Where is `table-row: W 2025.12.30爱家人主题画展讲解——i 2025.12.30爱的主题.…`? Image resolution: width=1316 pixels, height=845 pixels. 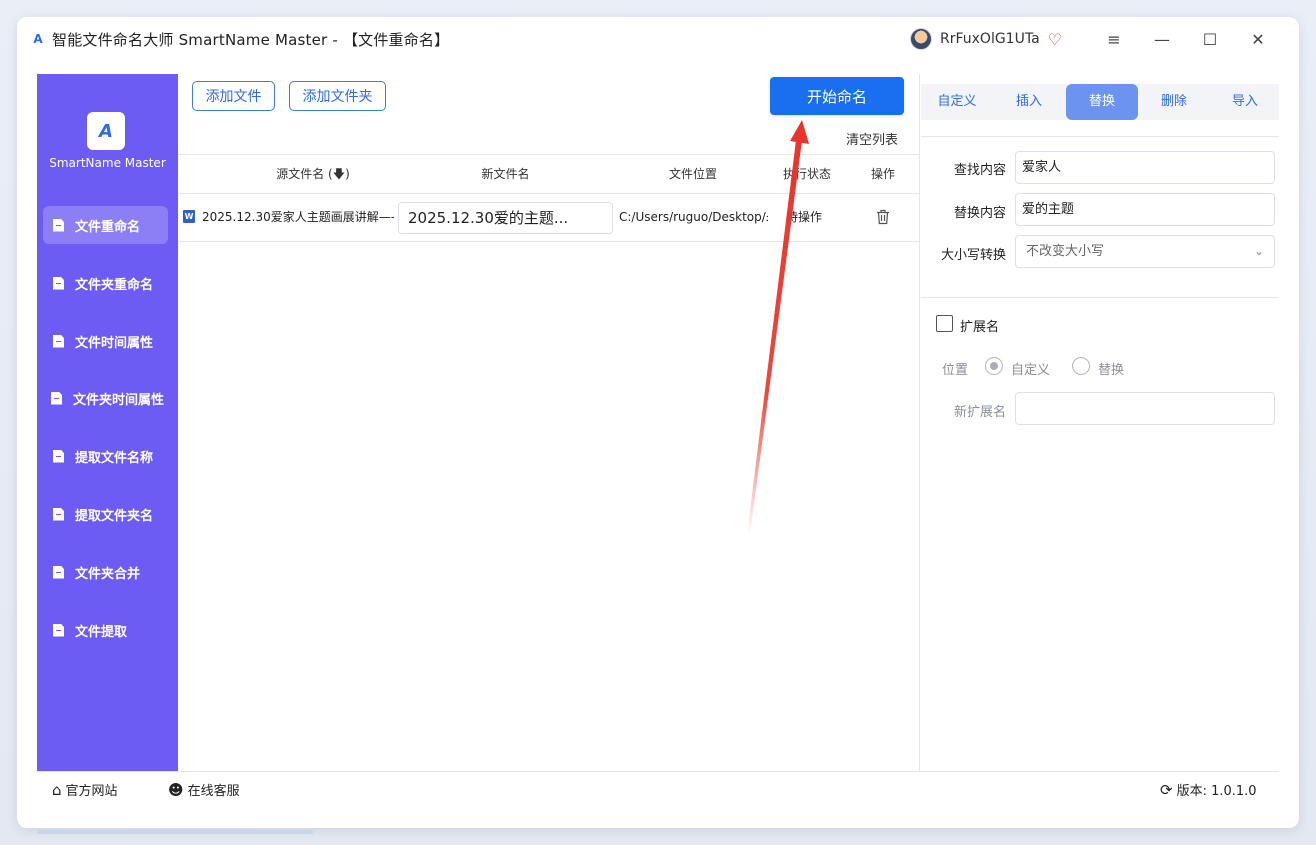
table-row: W 2025.12.30爱家人主题画展讲解——i 2025.12.30爱的主题.… is located at coordinates (548, 217).